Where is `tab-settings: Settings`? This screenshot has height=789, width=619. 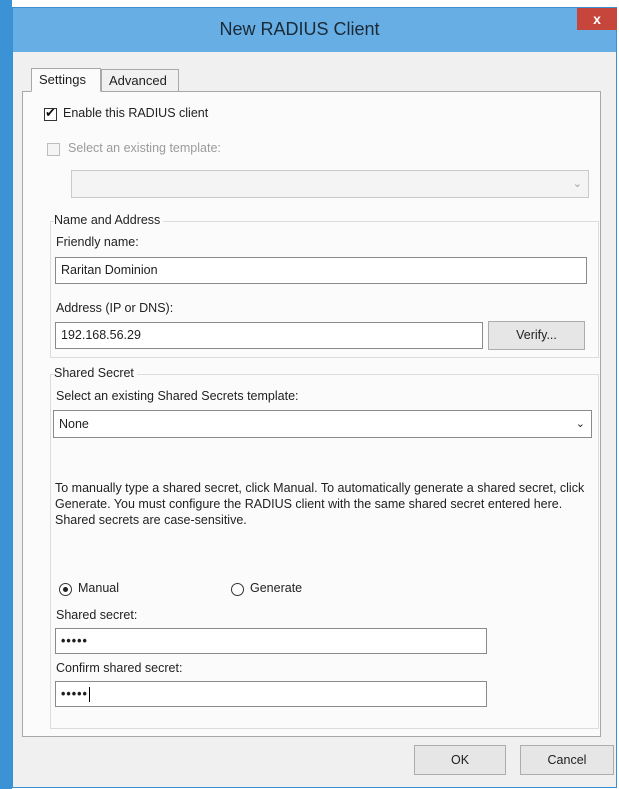
tab-settings: Settings is located at coordinates (66, 80).